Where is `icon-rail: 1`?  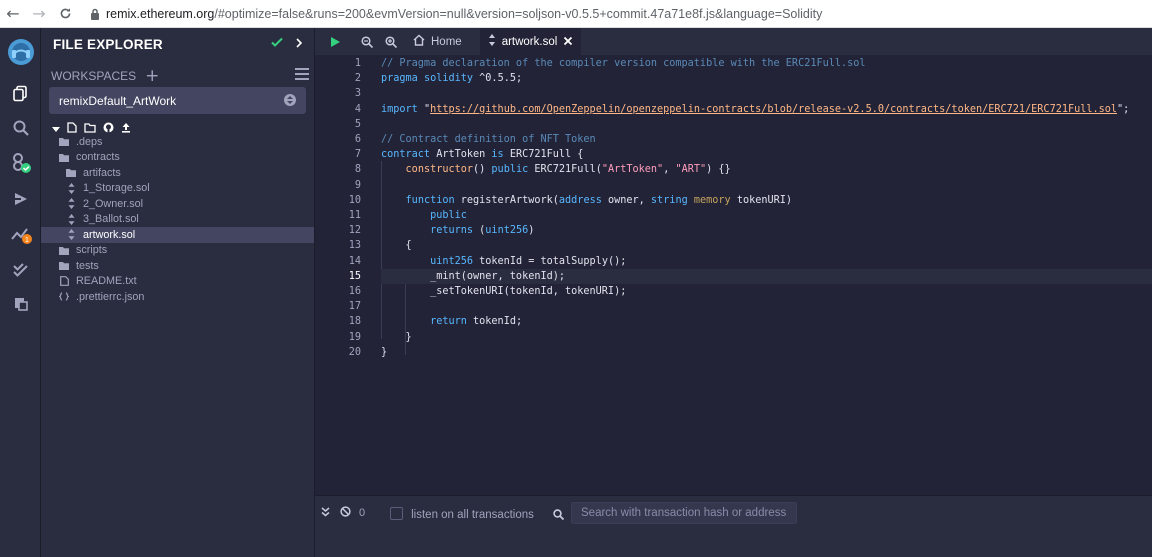 icon-rail: 1 is located at coordinates (20, 292).